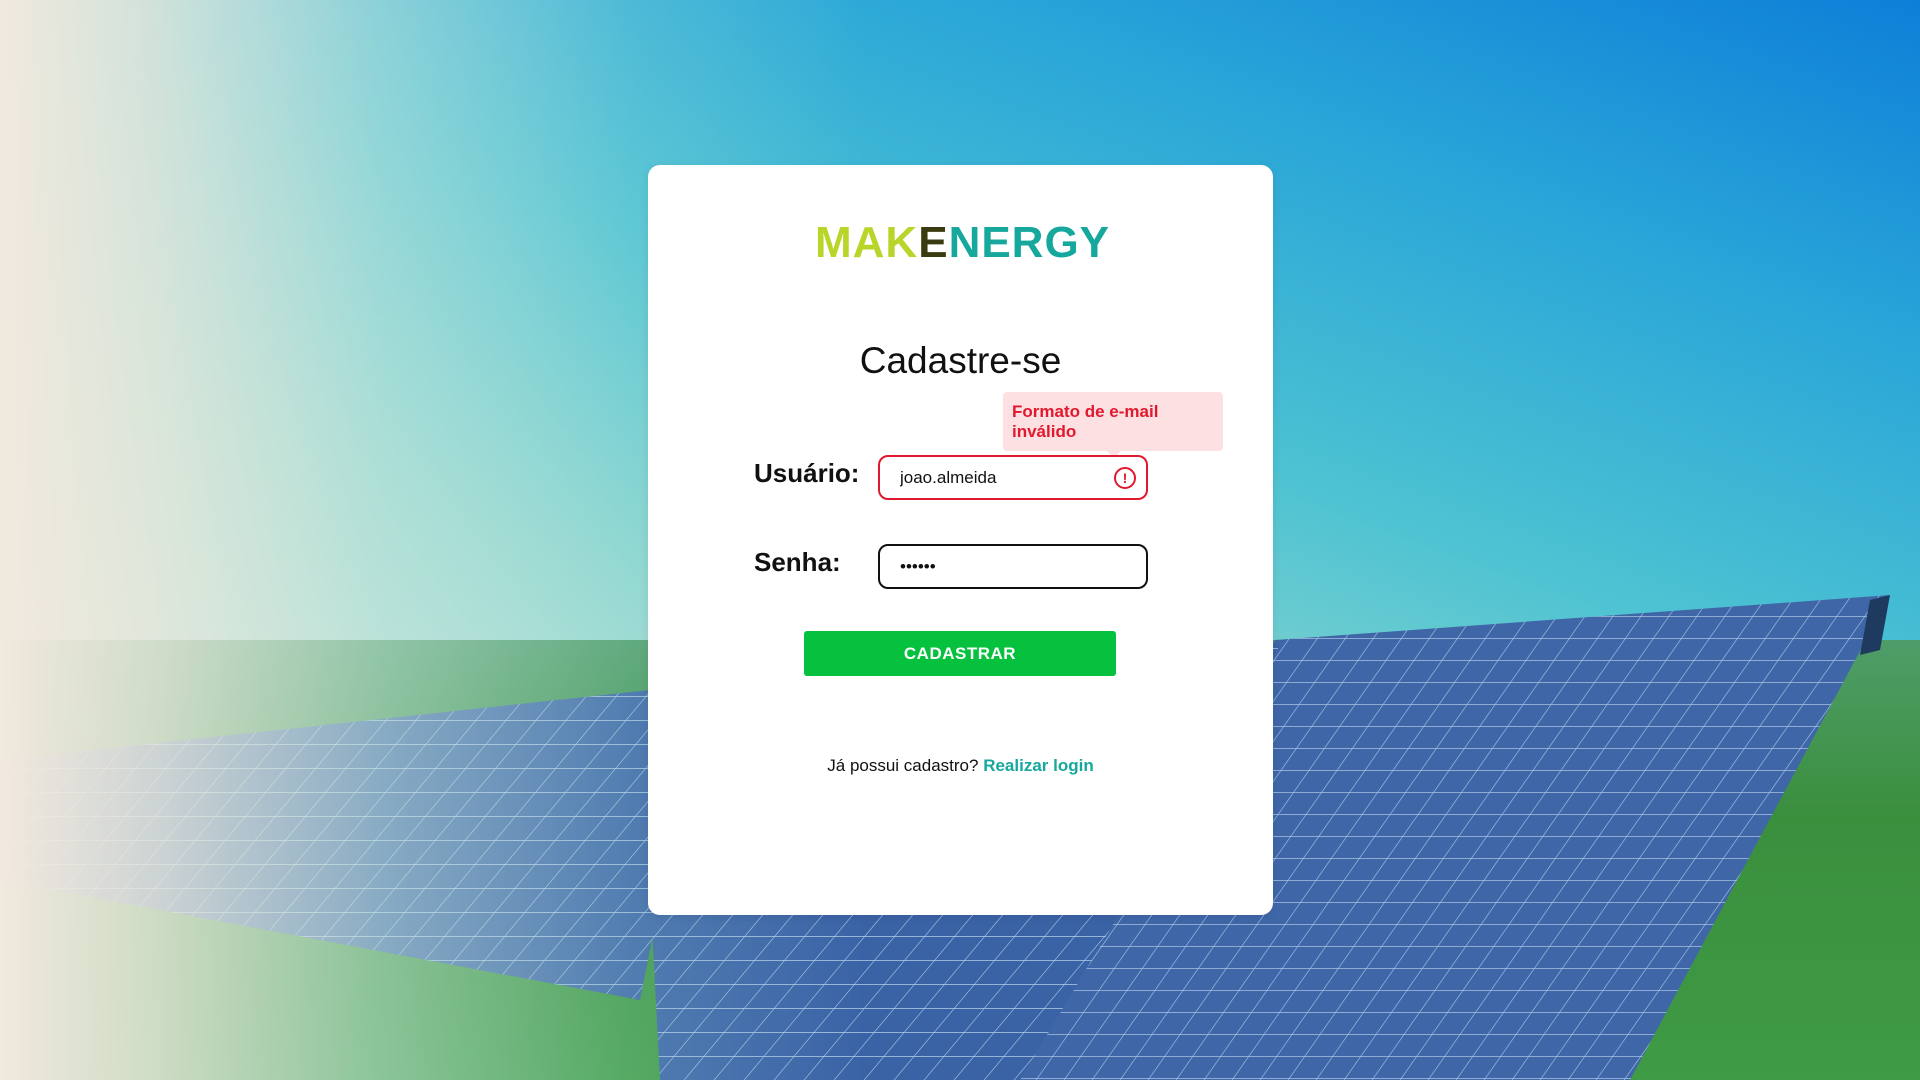  I want to click on username-label: Usuário:, so click(807, 473).